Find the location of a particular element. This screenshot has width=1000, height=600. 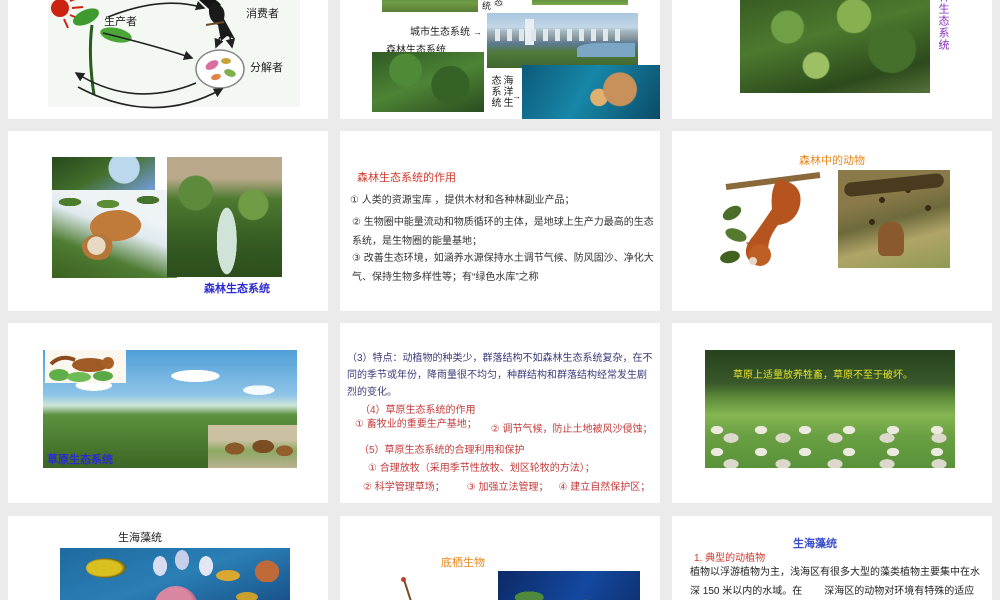

anglerfish-image is located at coordinates (425, 585).